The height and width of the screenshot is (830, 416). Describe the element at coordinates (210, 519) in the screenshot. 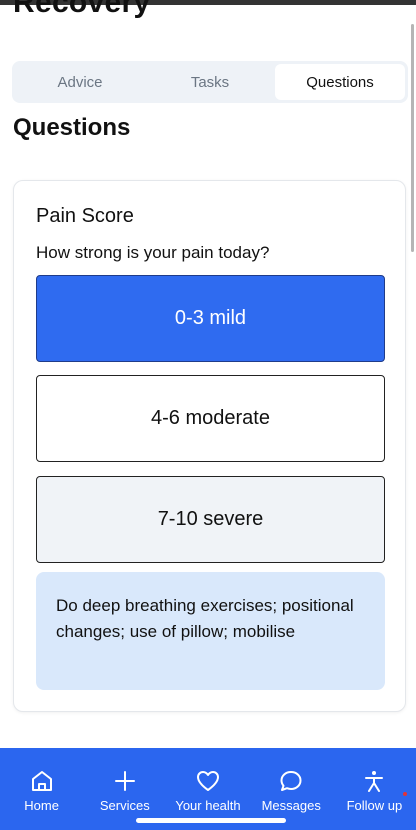

I see `option-severe: 7-10 severe` at that location.